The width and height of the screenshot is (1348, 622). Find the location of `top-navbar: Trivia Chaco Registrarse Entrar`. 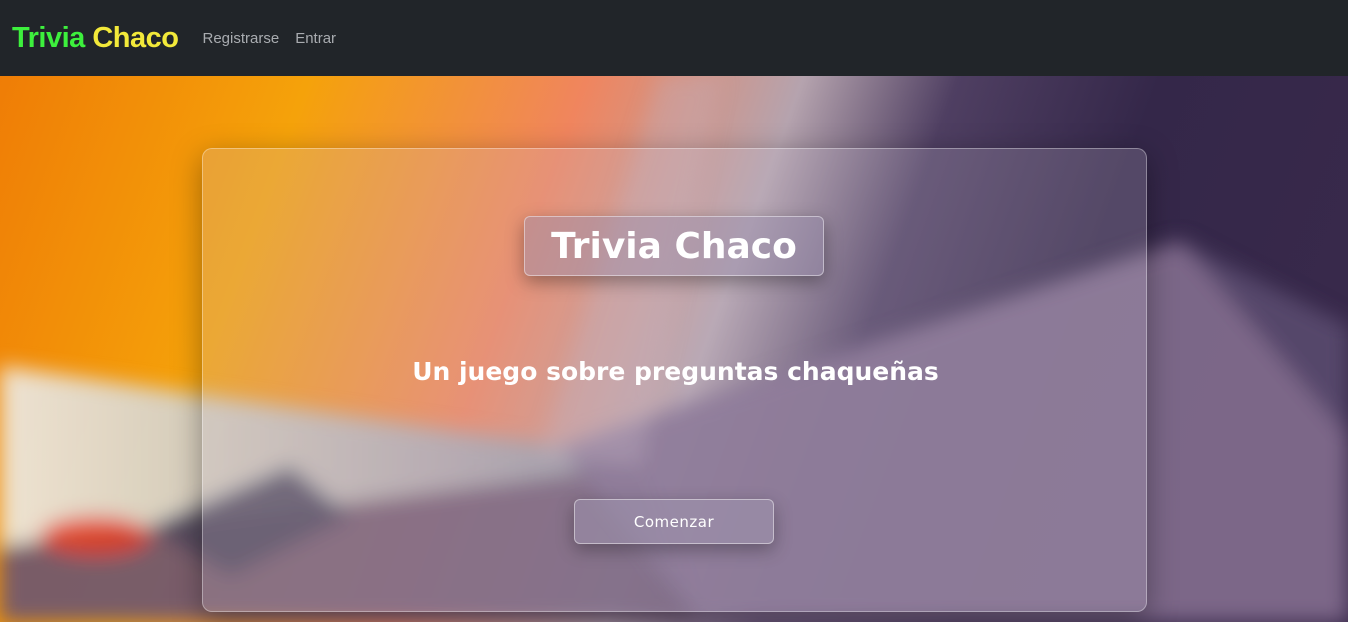

top-navbar: Trivia Chaco Registrarse Entrar is located at coordinates (674, 38).